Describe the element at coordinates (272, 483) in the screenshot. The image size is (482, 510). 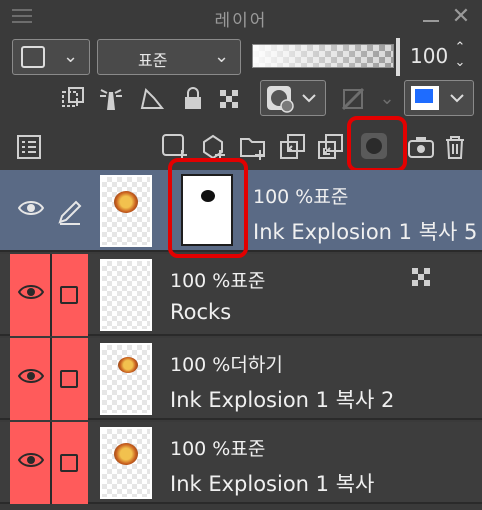
I see `layer-name: Ink Explosion 1 복사` at that location.